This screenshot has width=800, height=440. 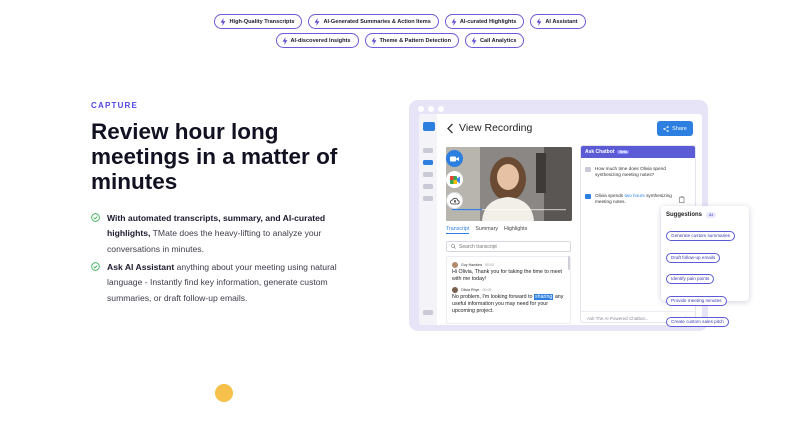 I want to click on video-source-icon, so click(x=454, y=158).